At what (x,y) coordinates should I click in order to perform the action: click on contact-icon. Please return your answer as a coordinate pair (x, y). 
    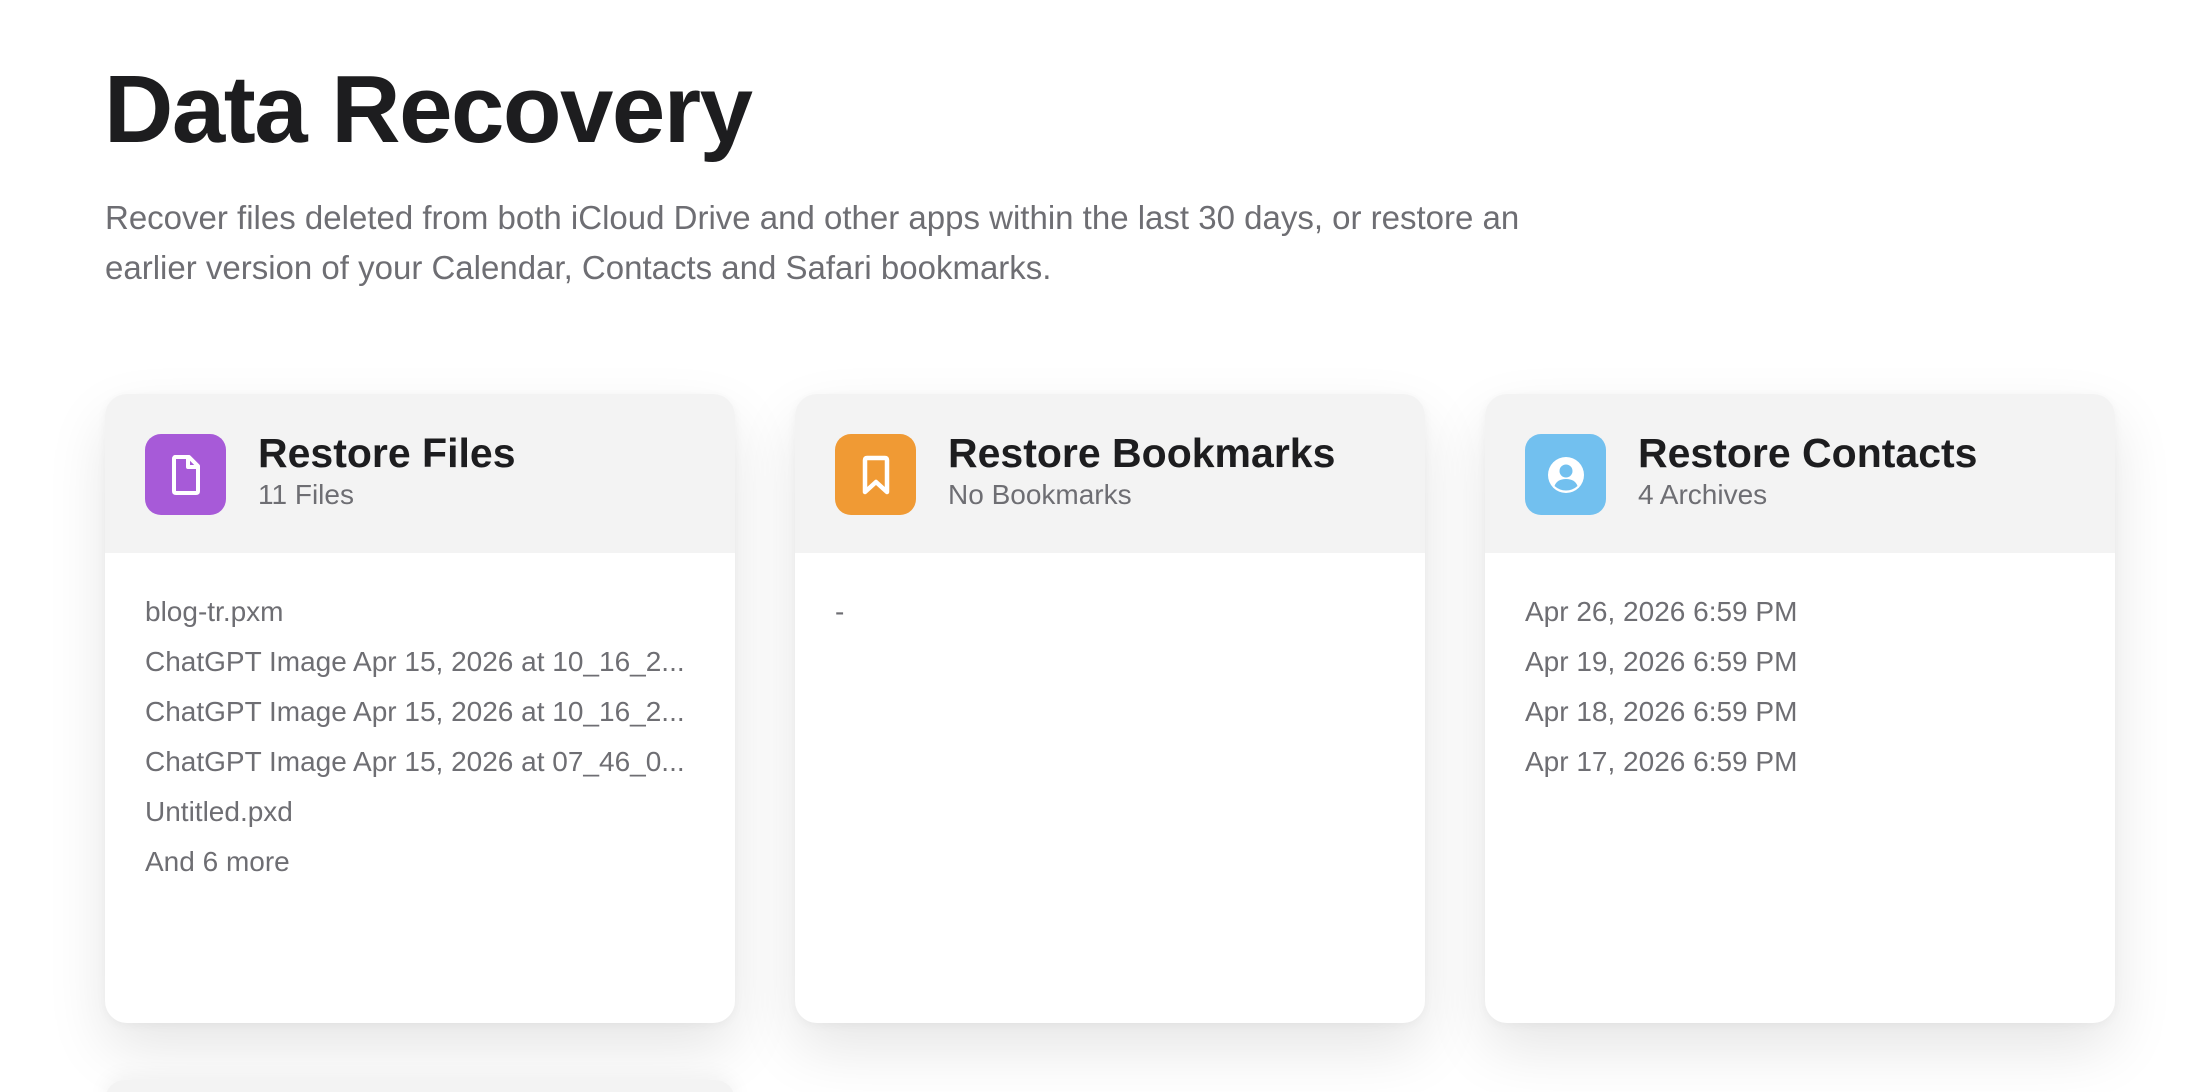
    Looking at the image, I should click on (1565, 474).